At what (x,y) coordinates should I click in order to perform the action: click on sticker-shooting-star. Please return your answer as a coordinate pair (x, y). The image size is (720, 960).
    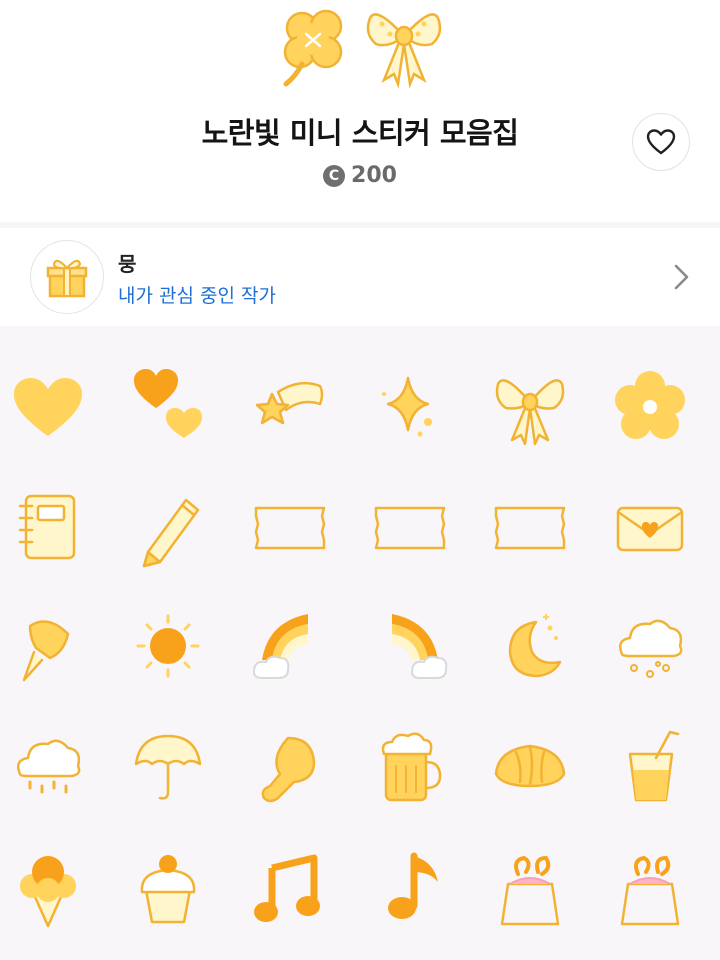
    Looking at the image, I should click on (290, 406).